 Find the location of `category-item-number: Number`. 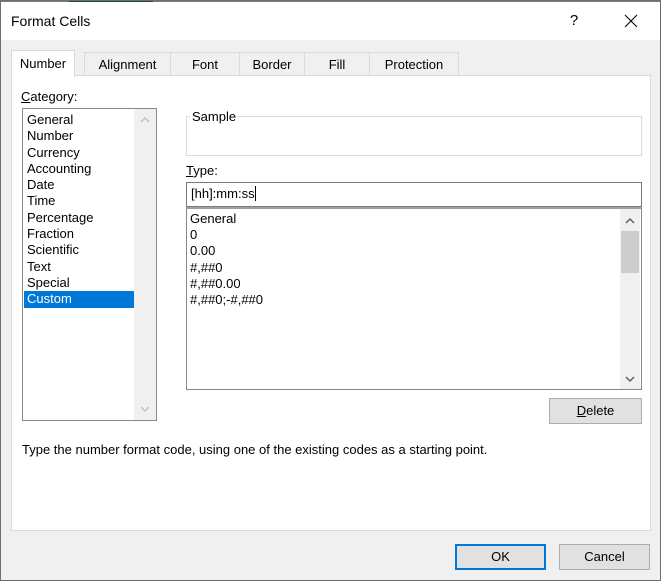

category-item-number: Number is located at coordinates (87, 136).